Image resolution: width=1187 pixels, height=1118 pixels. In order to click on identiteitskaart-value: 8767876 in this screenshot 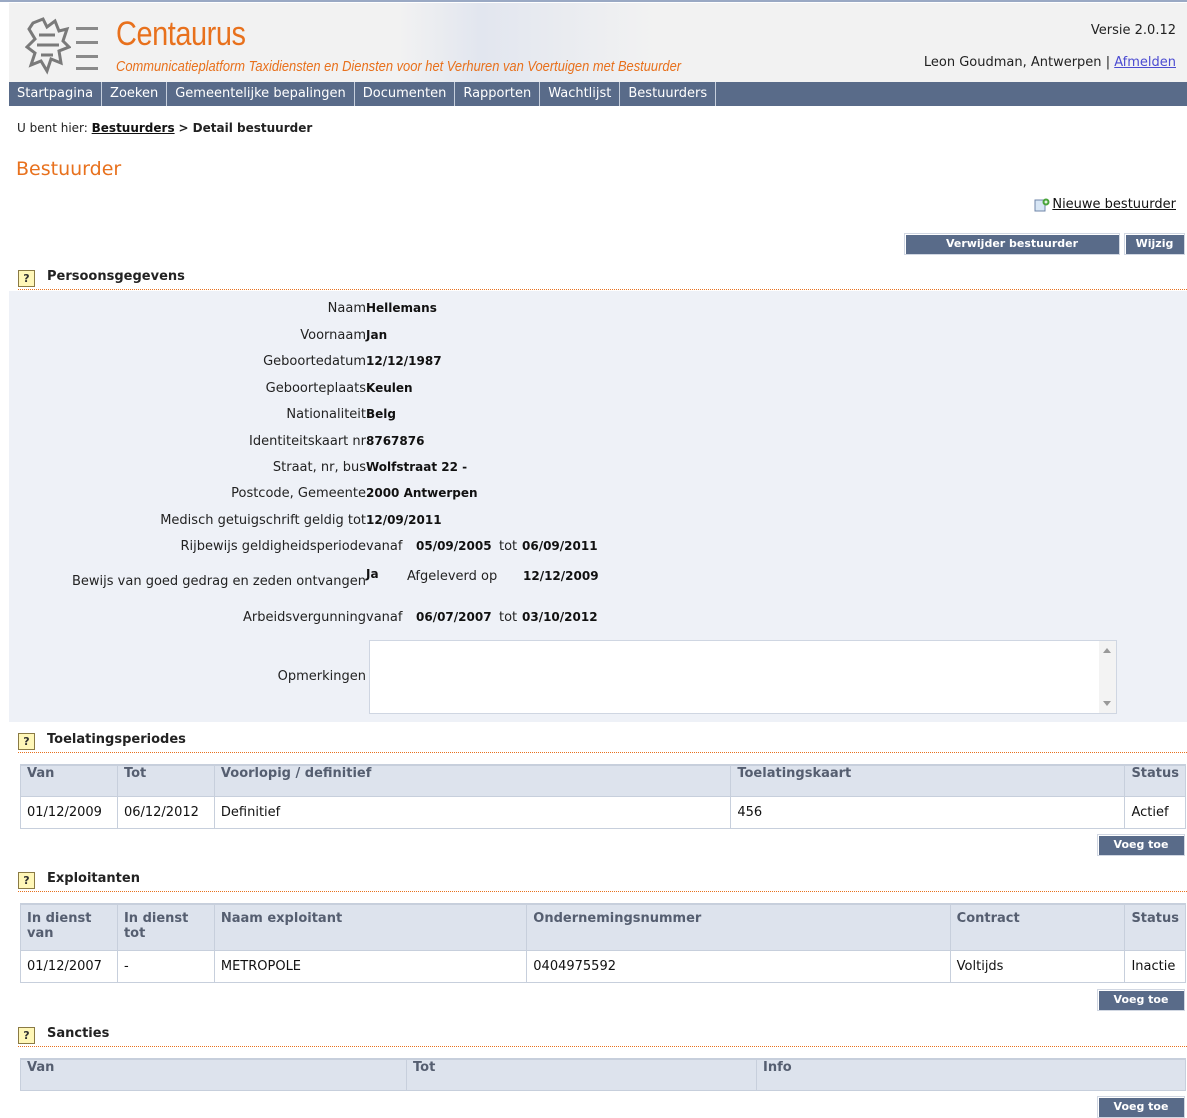, I will do `click(395, 441)`.